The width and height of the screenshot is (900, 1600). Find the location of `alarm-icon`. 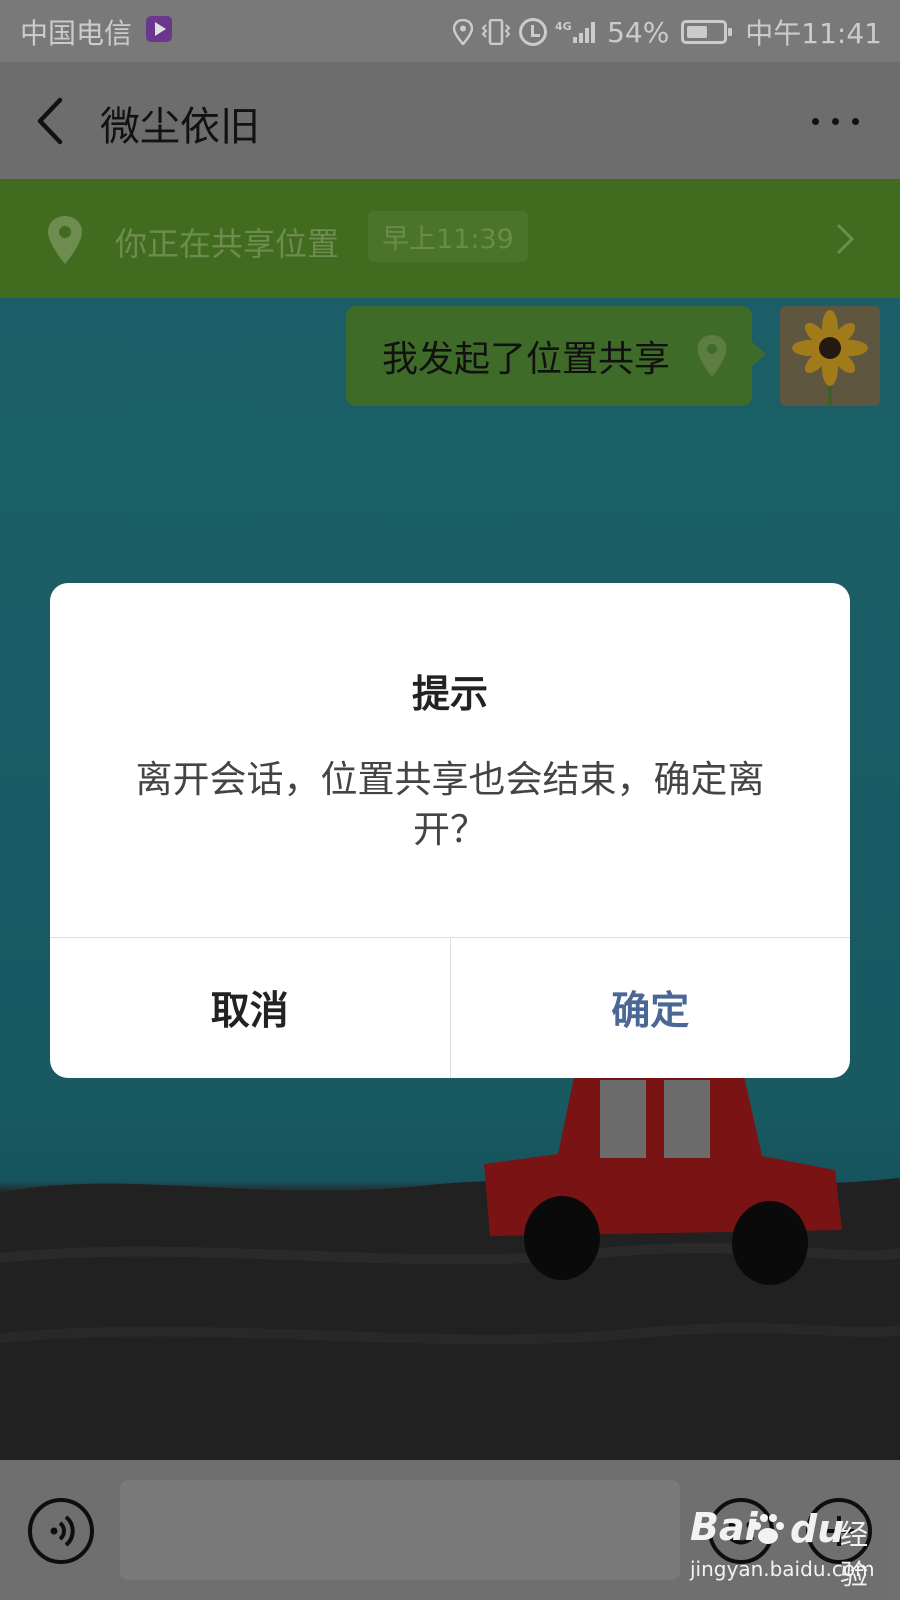

alarm-icon is located at coordinates (533, 32).